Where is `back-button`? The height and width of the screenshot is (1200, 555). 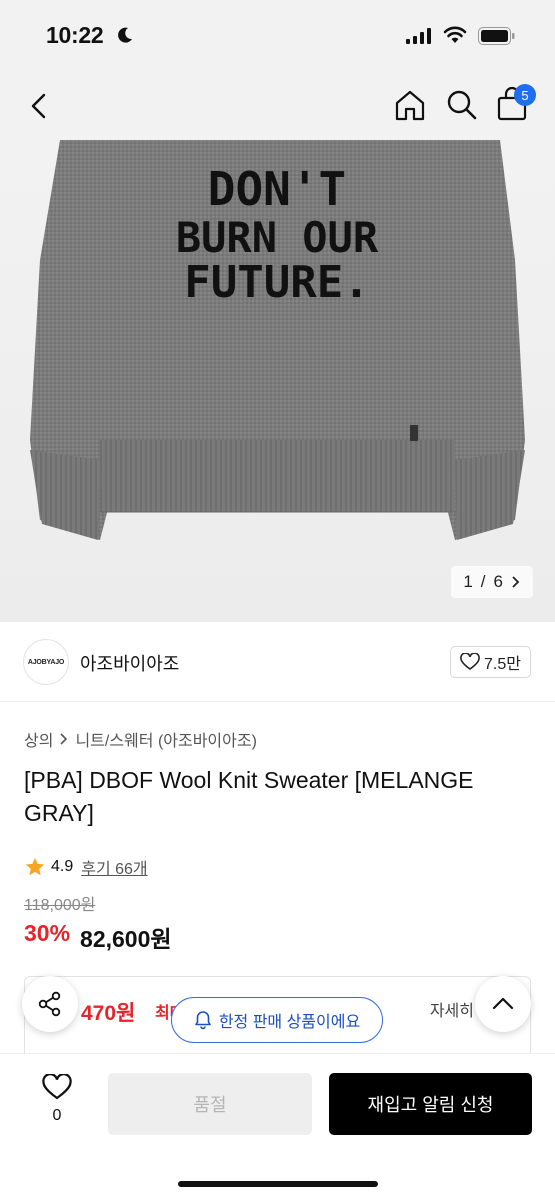 back-button is located at coordinates (40, 108).